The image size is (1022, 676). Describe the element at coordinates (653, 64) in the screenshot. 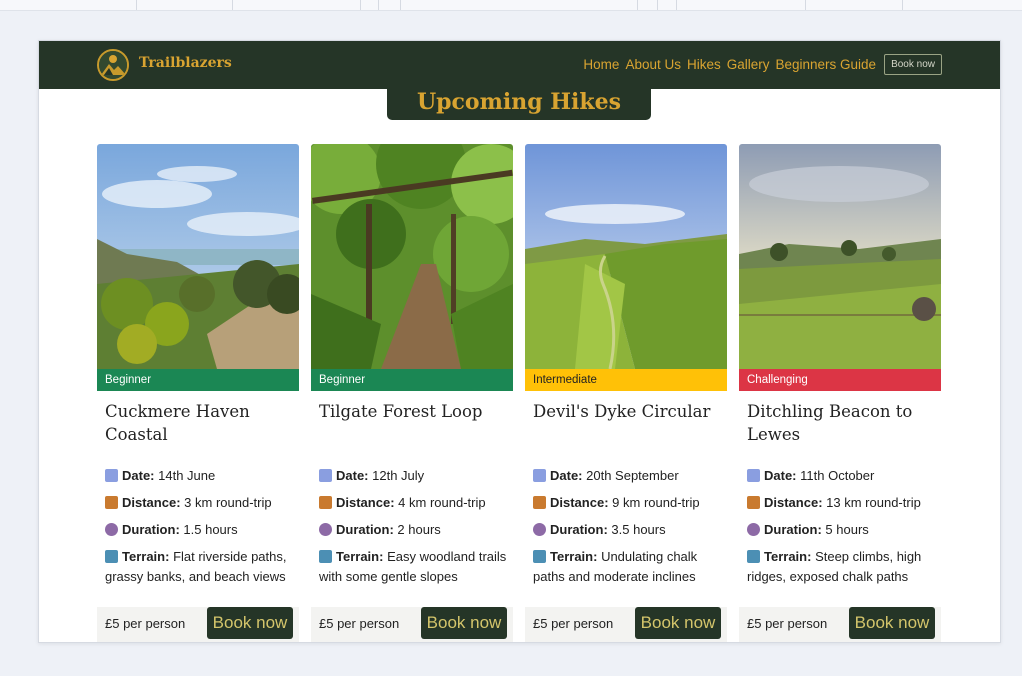

I see `nav-link-about-us: About Us` at that location.